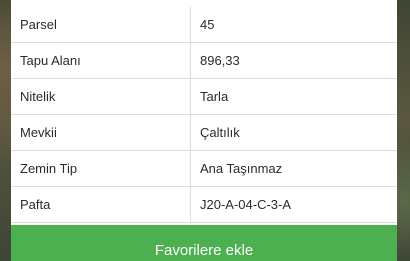 This screenshot has height=261, width=410. Describe the element at coordinates (101, 96) in the screenshot. I see `row-label: Nitelik` at that location.